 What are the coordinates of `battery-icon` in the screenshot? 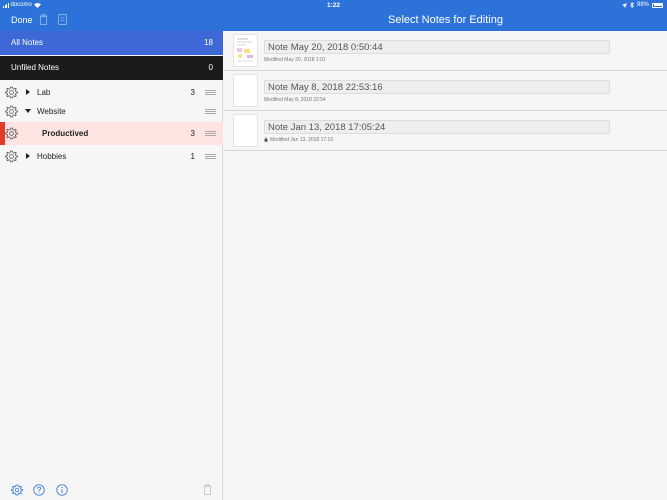 It's located at (657, 5).